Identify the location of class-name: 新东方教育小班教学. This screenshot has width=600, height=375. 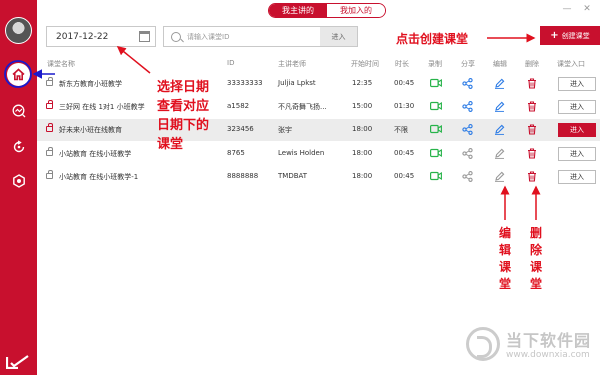
(90, 84).